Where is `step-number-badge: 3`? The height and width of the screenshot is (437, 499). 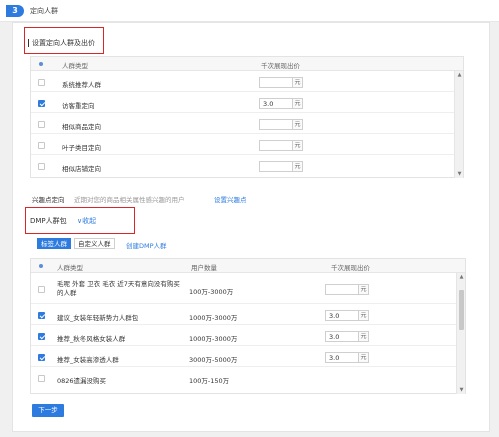 step-number-badge: 3 is located at coordinates (15, 11).